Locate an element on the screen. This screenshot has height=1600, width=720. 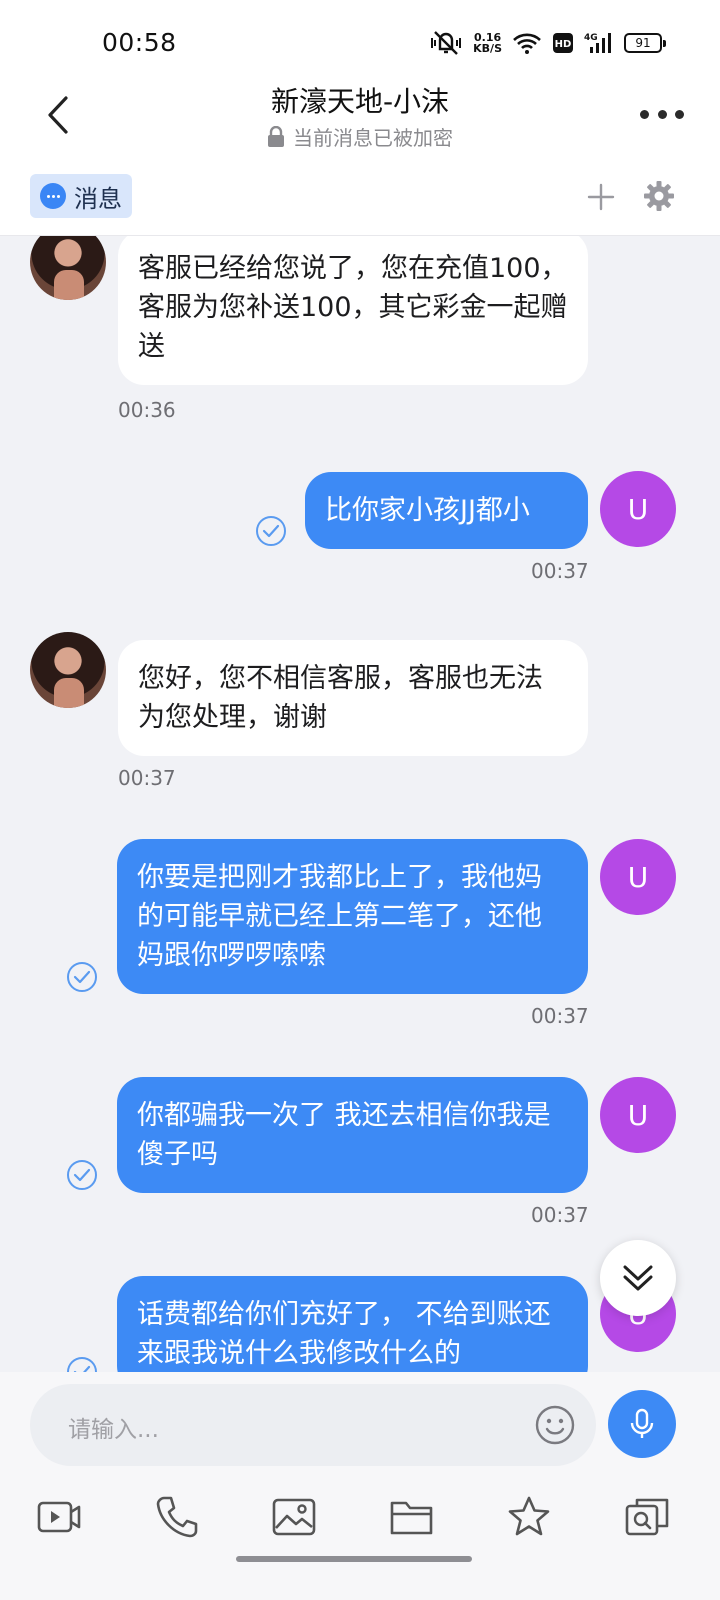
folder-icon is located at coordinates (412, 1517).